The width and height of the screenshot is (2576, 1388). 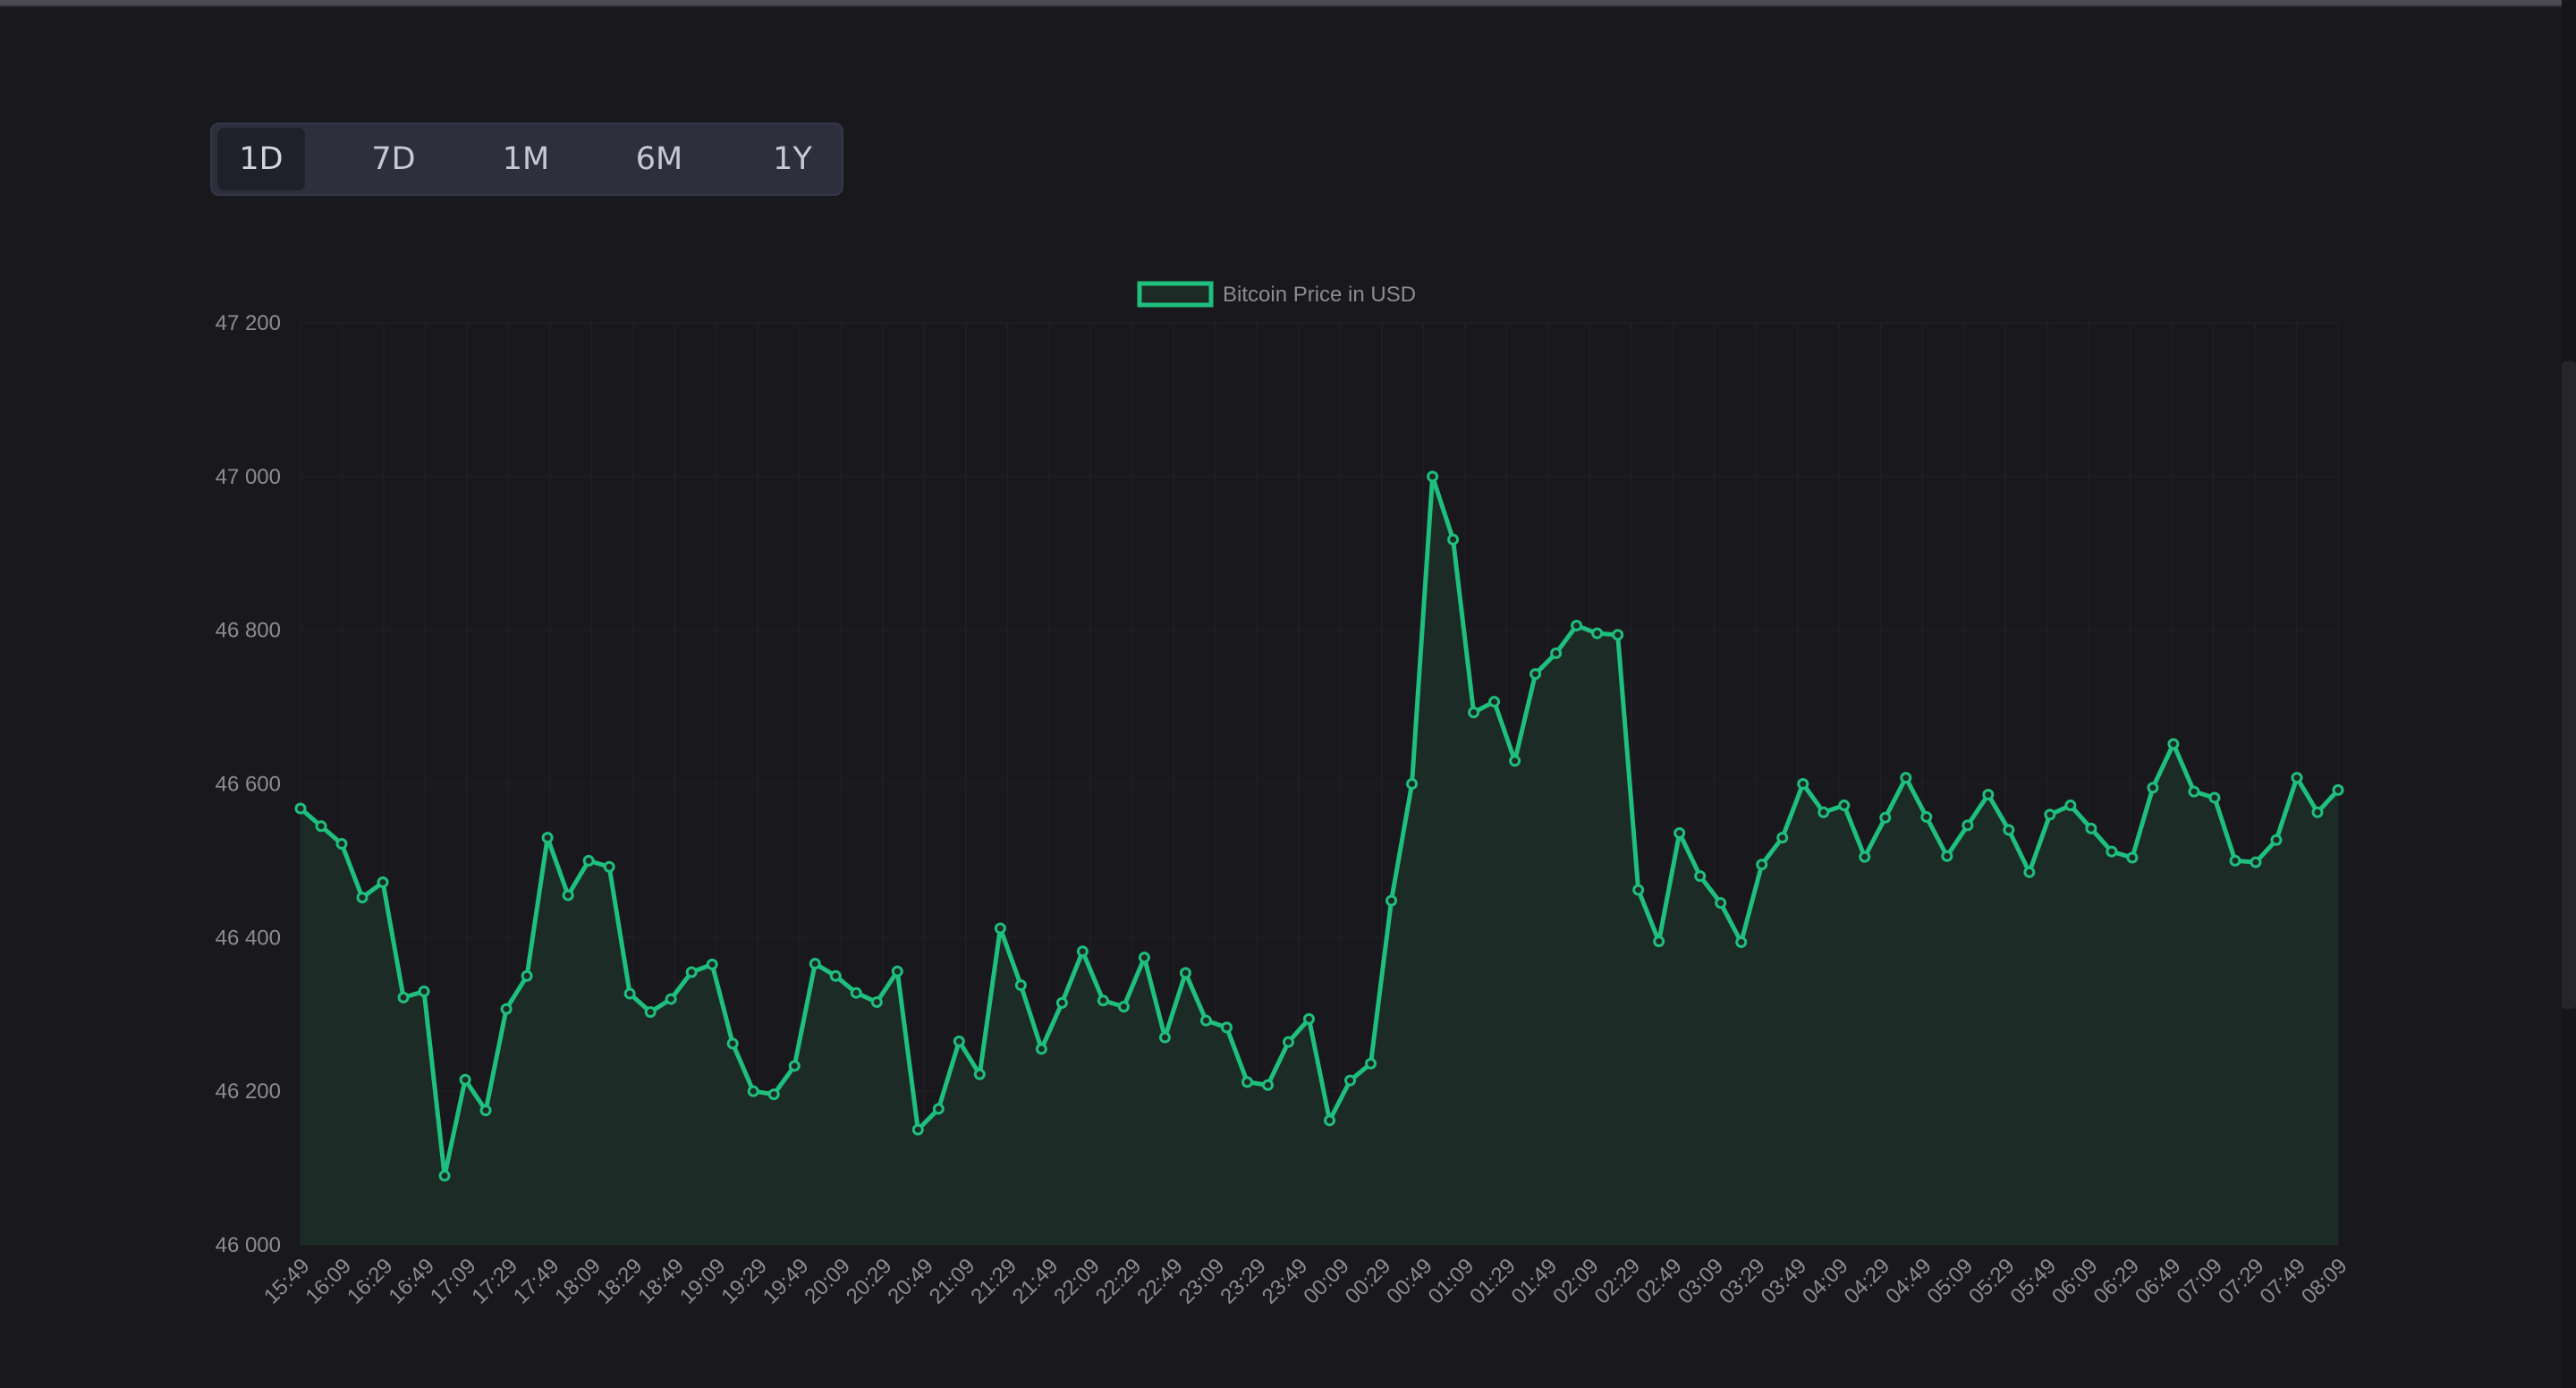 I want to click on legend: Bitcoin Price in USD, so click(x=1276, y=295).